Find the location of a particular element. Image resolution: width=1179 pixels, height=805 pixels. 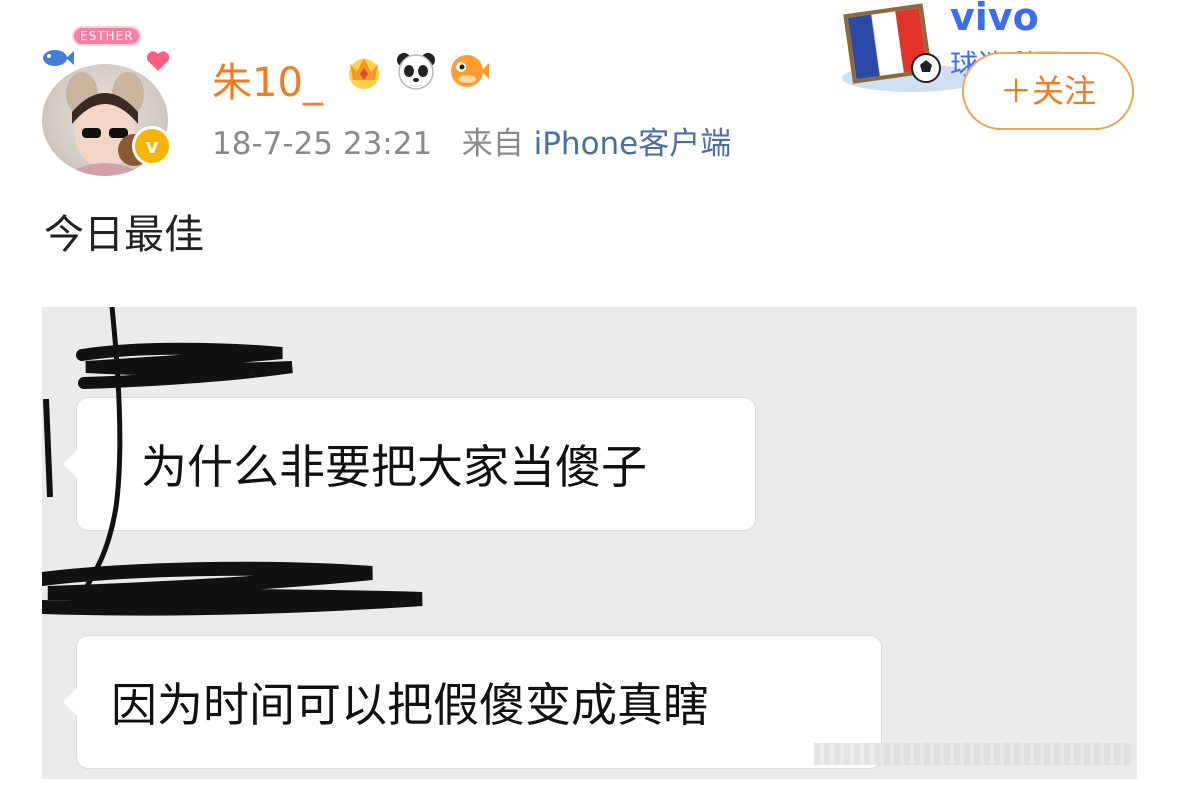

post-source-link: iPhone客户端 is located at coordinates (633, 144).